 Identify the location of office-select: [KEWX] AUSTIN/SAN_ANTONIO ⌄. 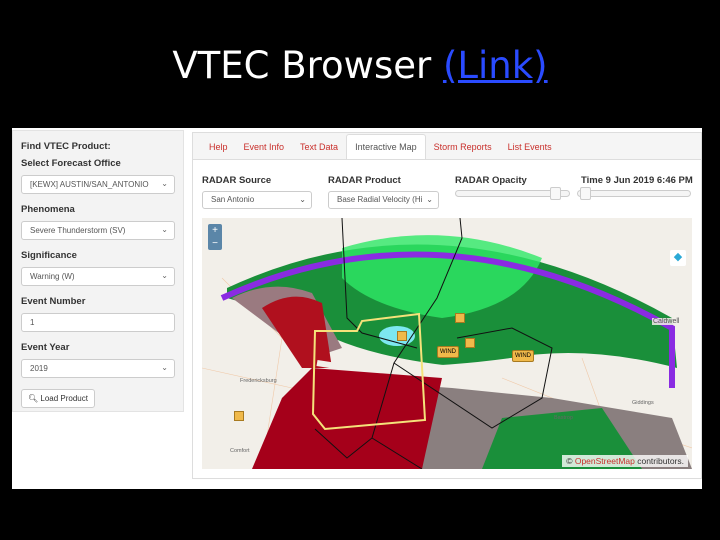
(98, 184).